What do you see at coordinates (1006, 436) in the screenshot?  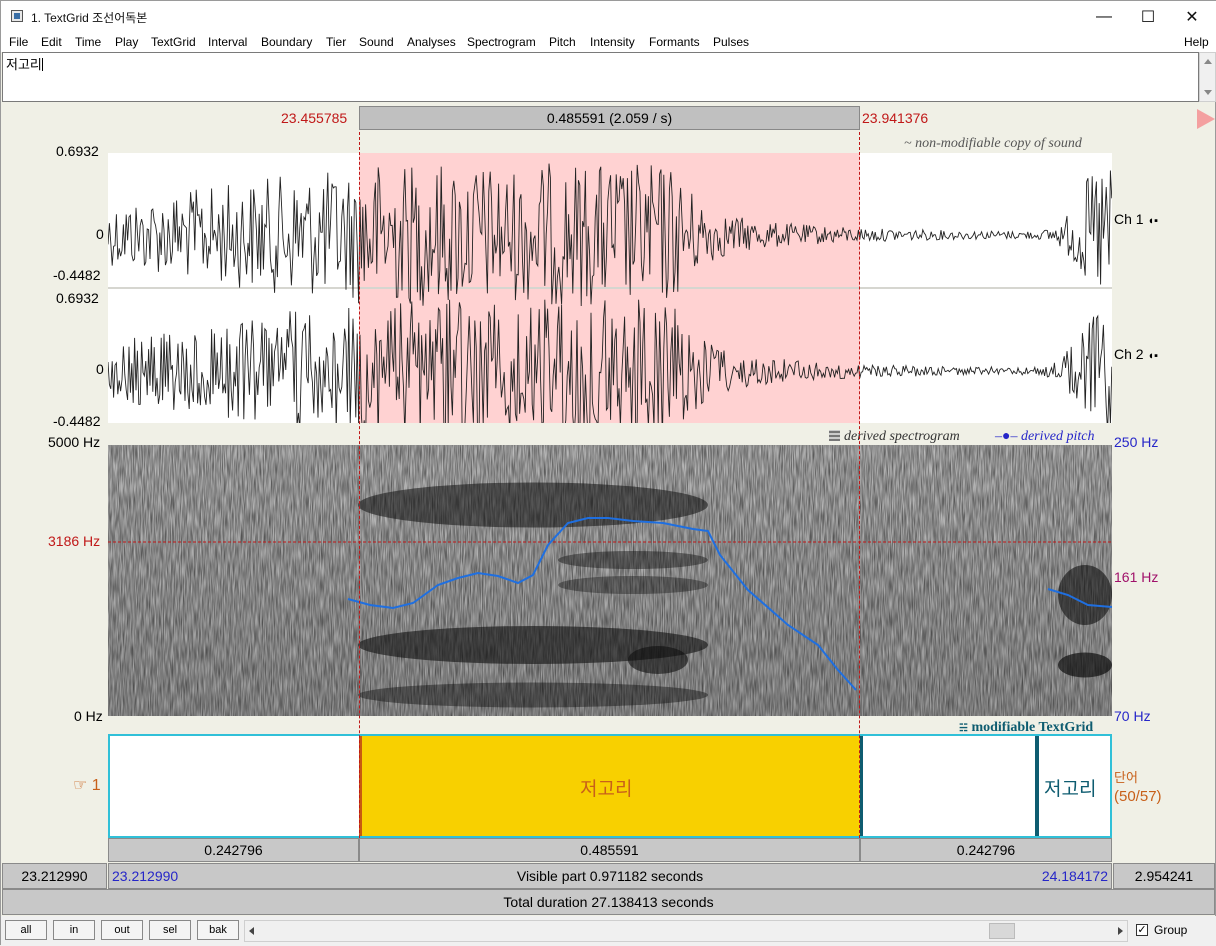 I see `pitch-line-icon: –●–` at bounding box center [1006, 436].